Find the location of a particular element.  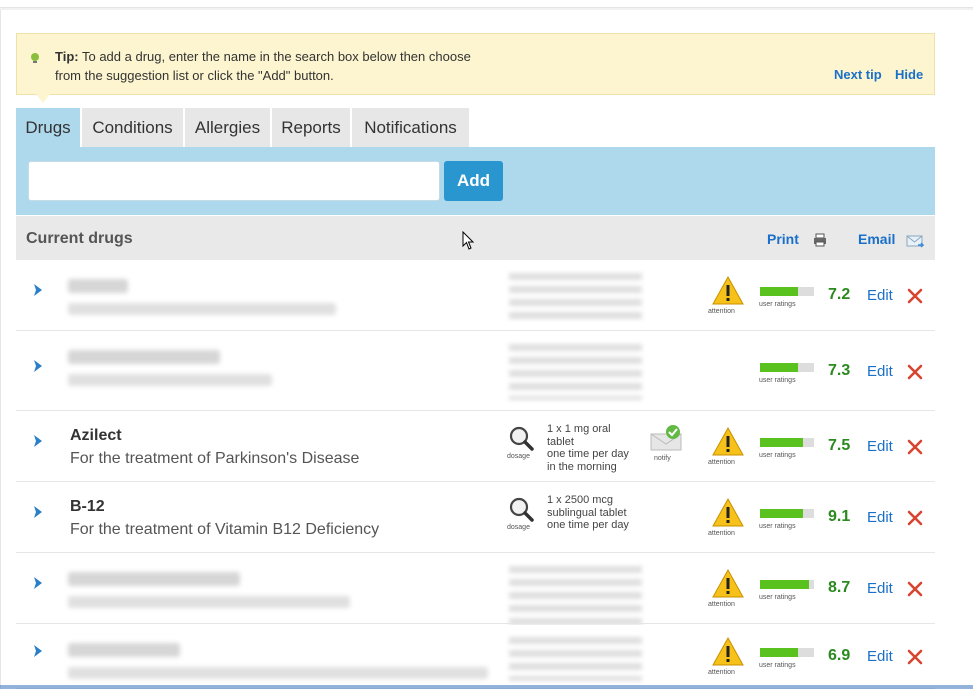

rating-value: 8.7 is located at coordinates (839, 587).